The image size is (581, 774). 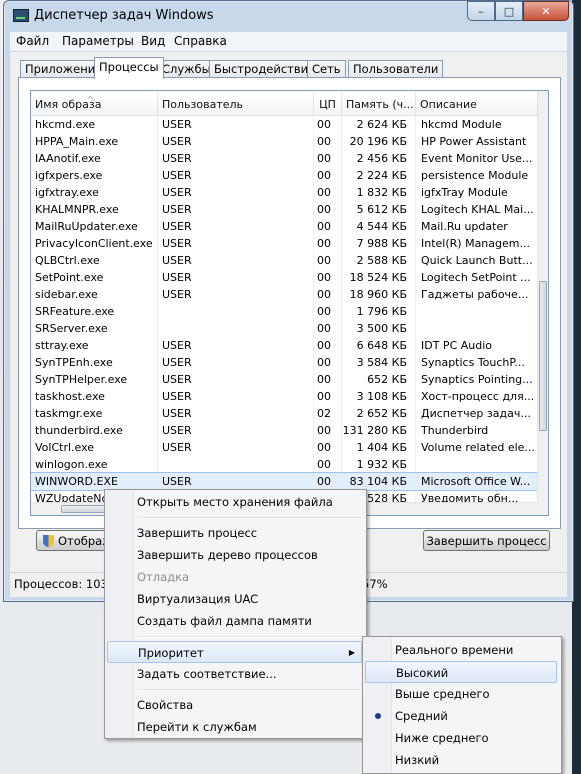 I want to click on table-row: SRFeature.exe 00 1 796 КБ, so click(x=284, y=311).